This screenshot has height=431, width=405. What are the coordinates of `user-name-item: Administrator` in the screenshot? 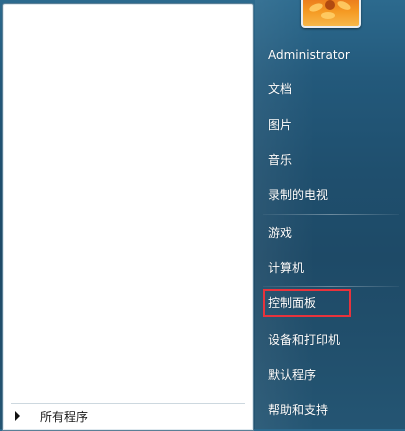 It's located at (331, 55).